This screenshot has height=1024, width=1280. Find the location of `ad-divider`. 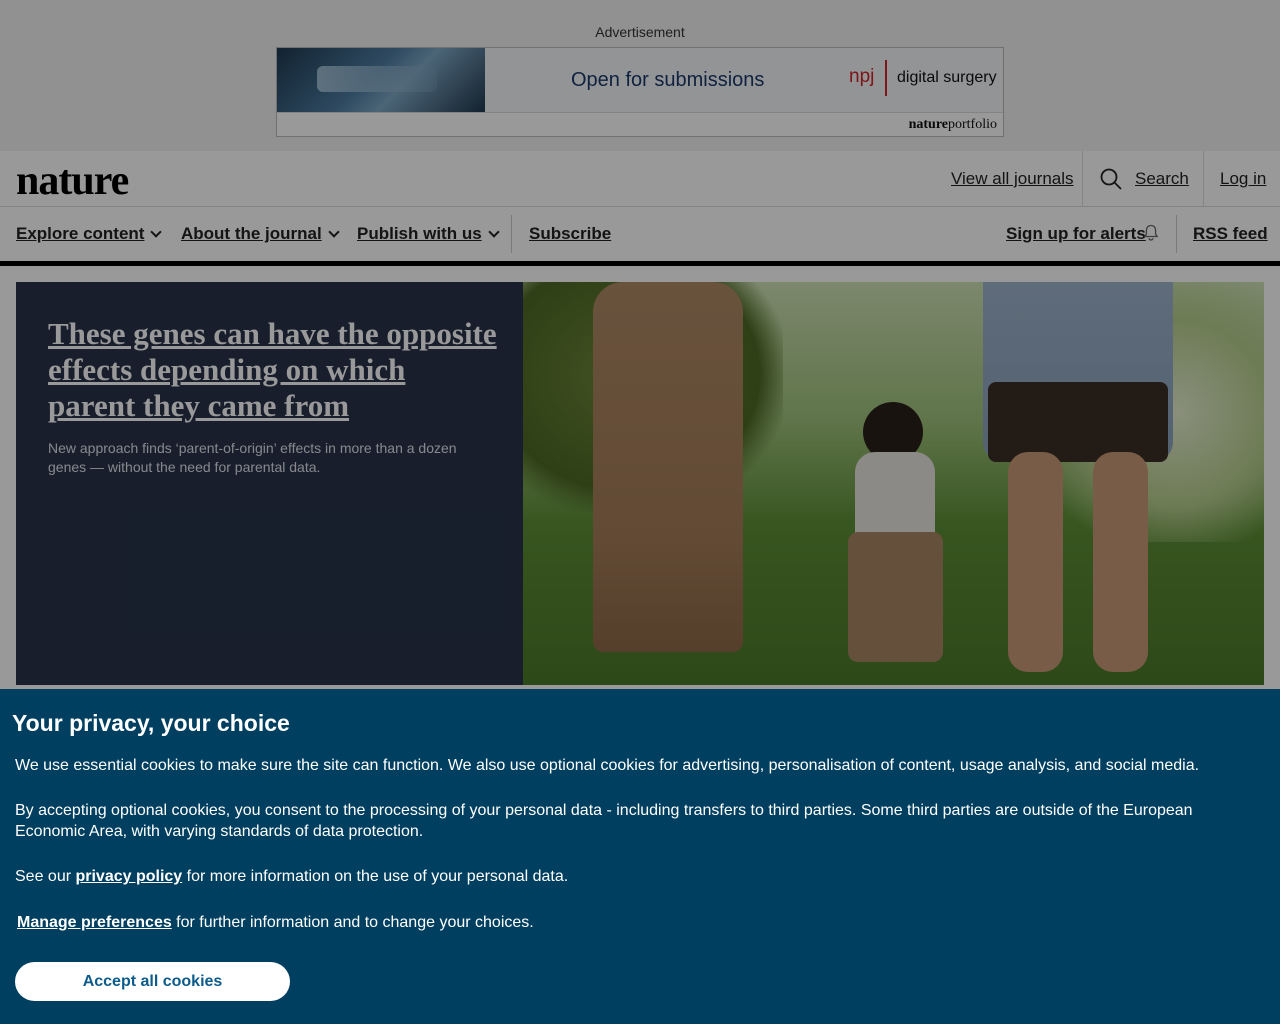

ad-divider is located at coordinates (886, 78).